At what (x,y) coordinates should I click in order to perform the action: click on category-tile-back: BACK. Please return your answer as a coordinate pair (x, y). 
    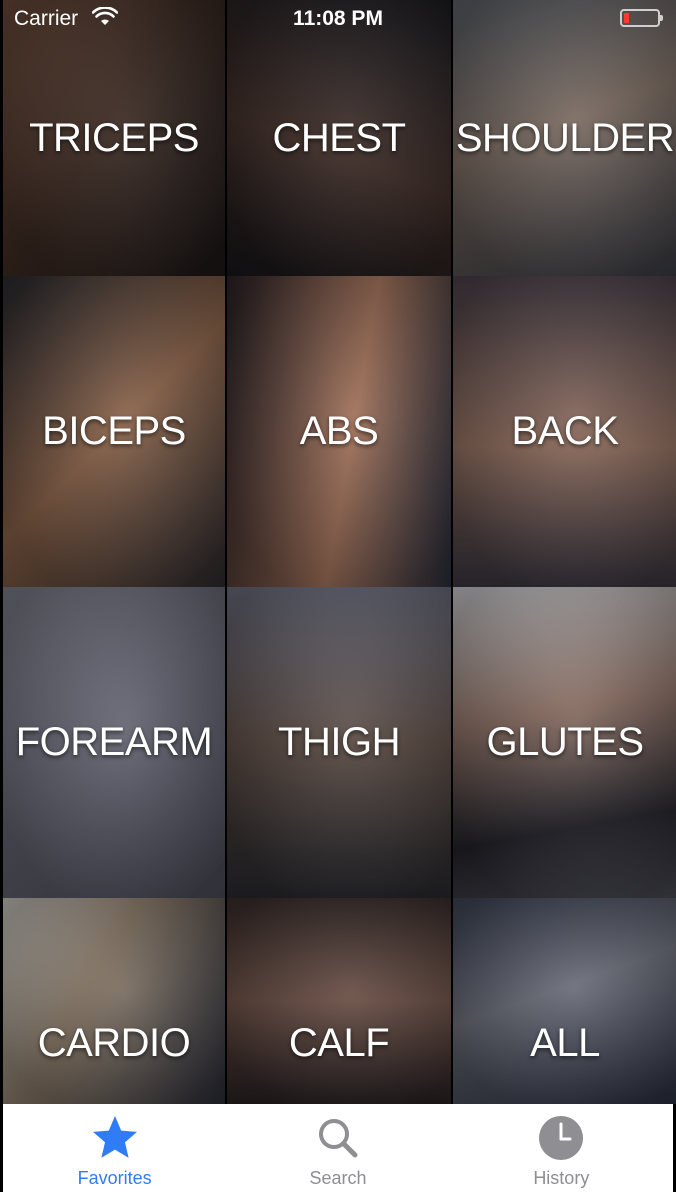
    Looking at the image, I should click on (564, 431).